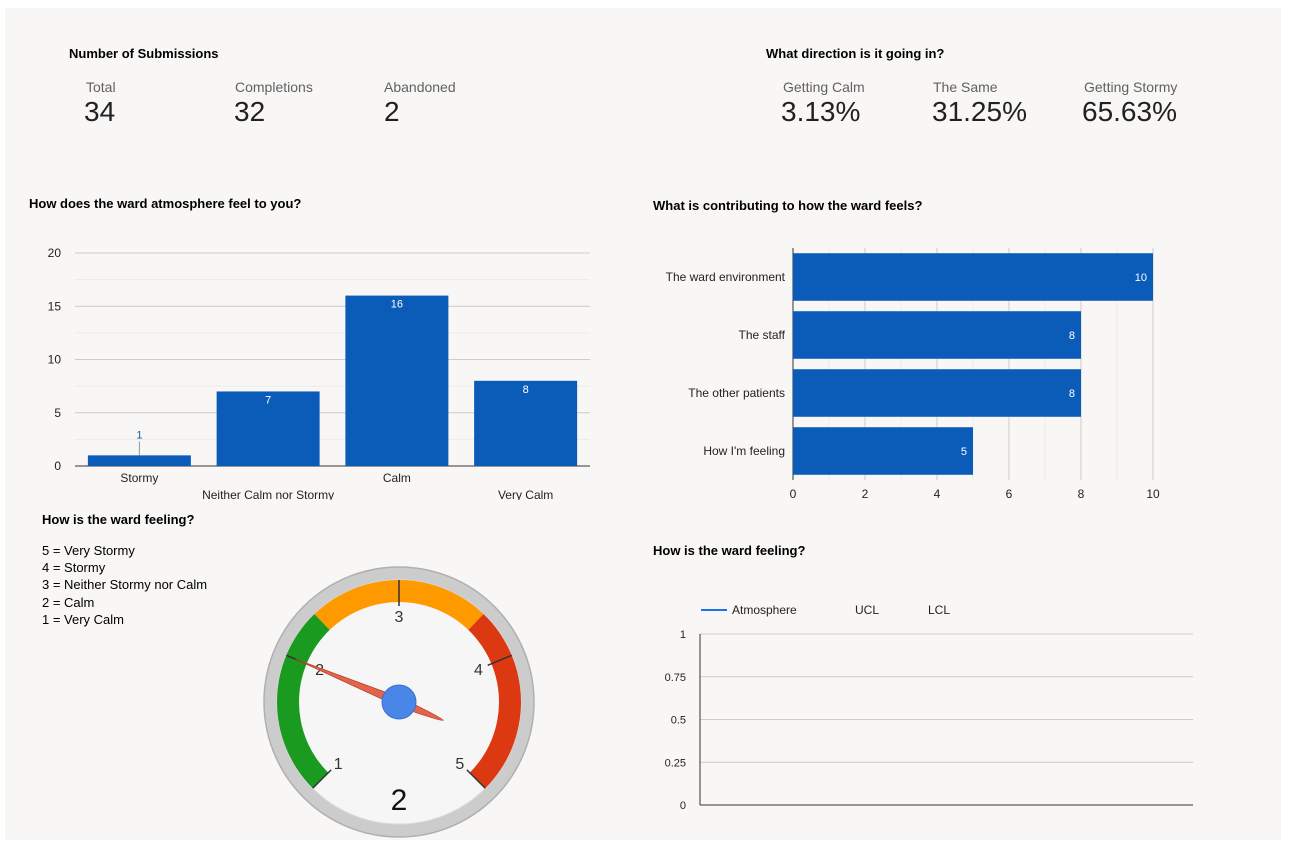 This screenshot has width=1289, height=847. I want to click on y-tick-label: 1, so click(683, 635).